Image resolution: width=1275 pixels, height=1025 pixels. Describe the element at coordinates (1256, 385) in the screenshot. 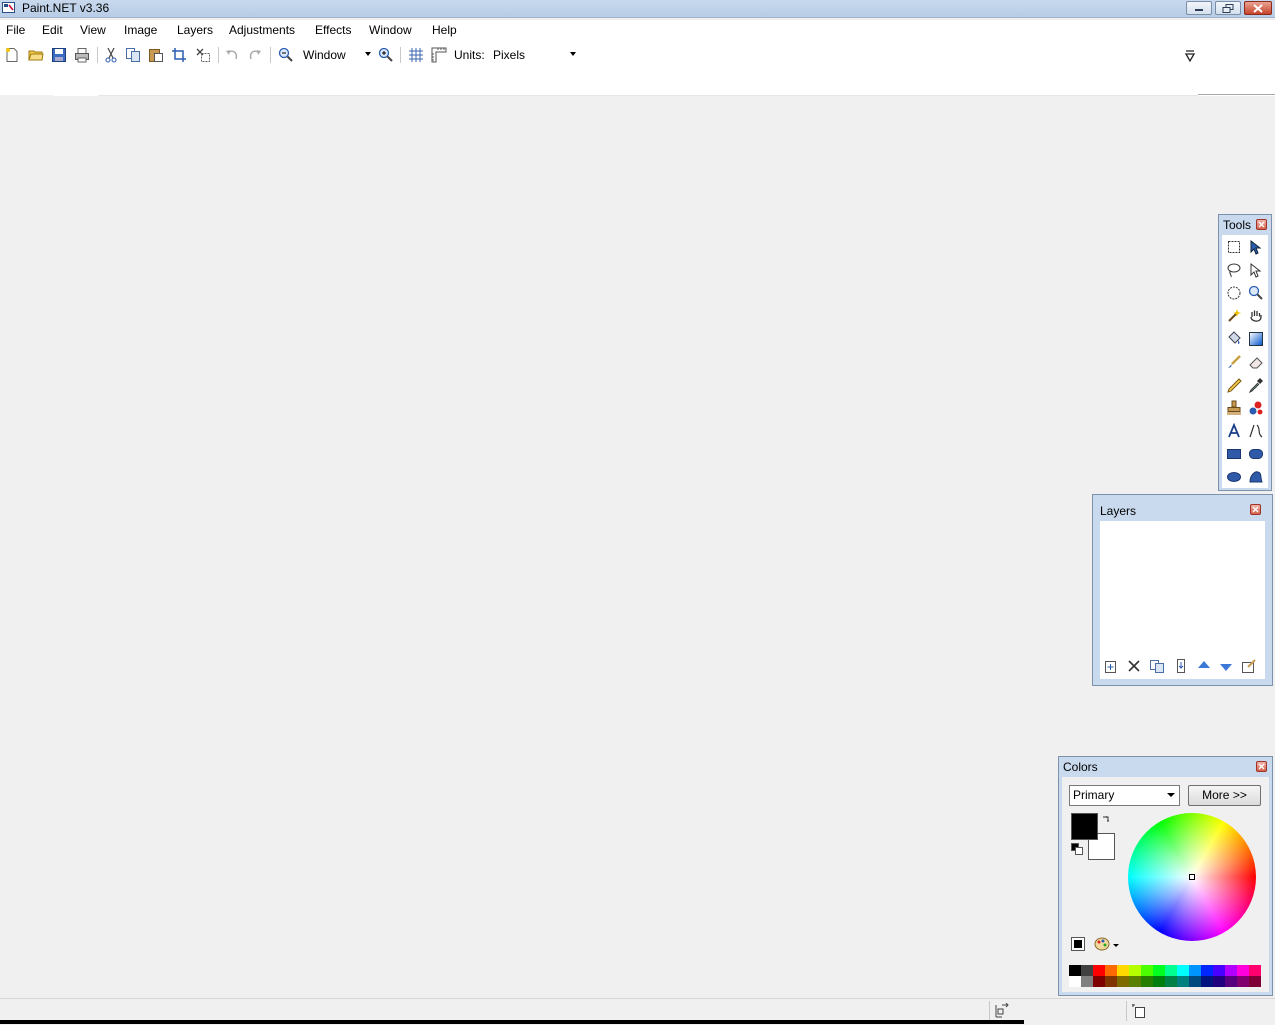

I see `color-picker-icon` at that location.